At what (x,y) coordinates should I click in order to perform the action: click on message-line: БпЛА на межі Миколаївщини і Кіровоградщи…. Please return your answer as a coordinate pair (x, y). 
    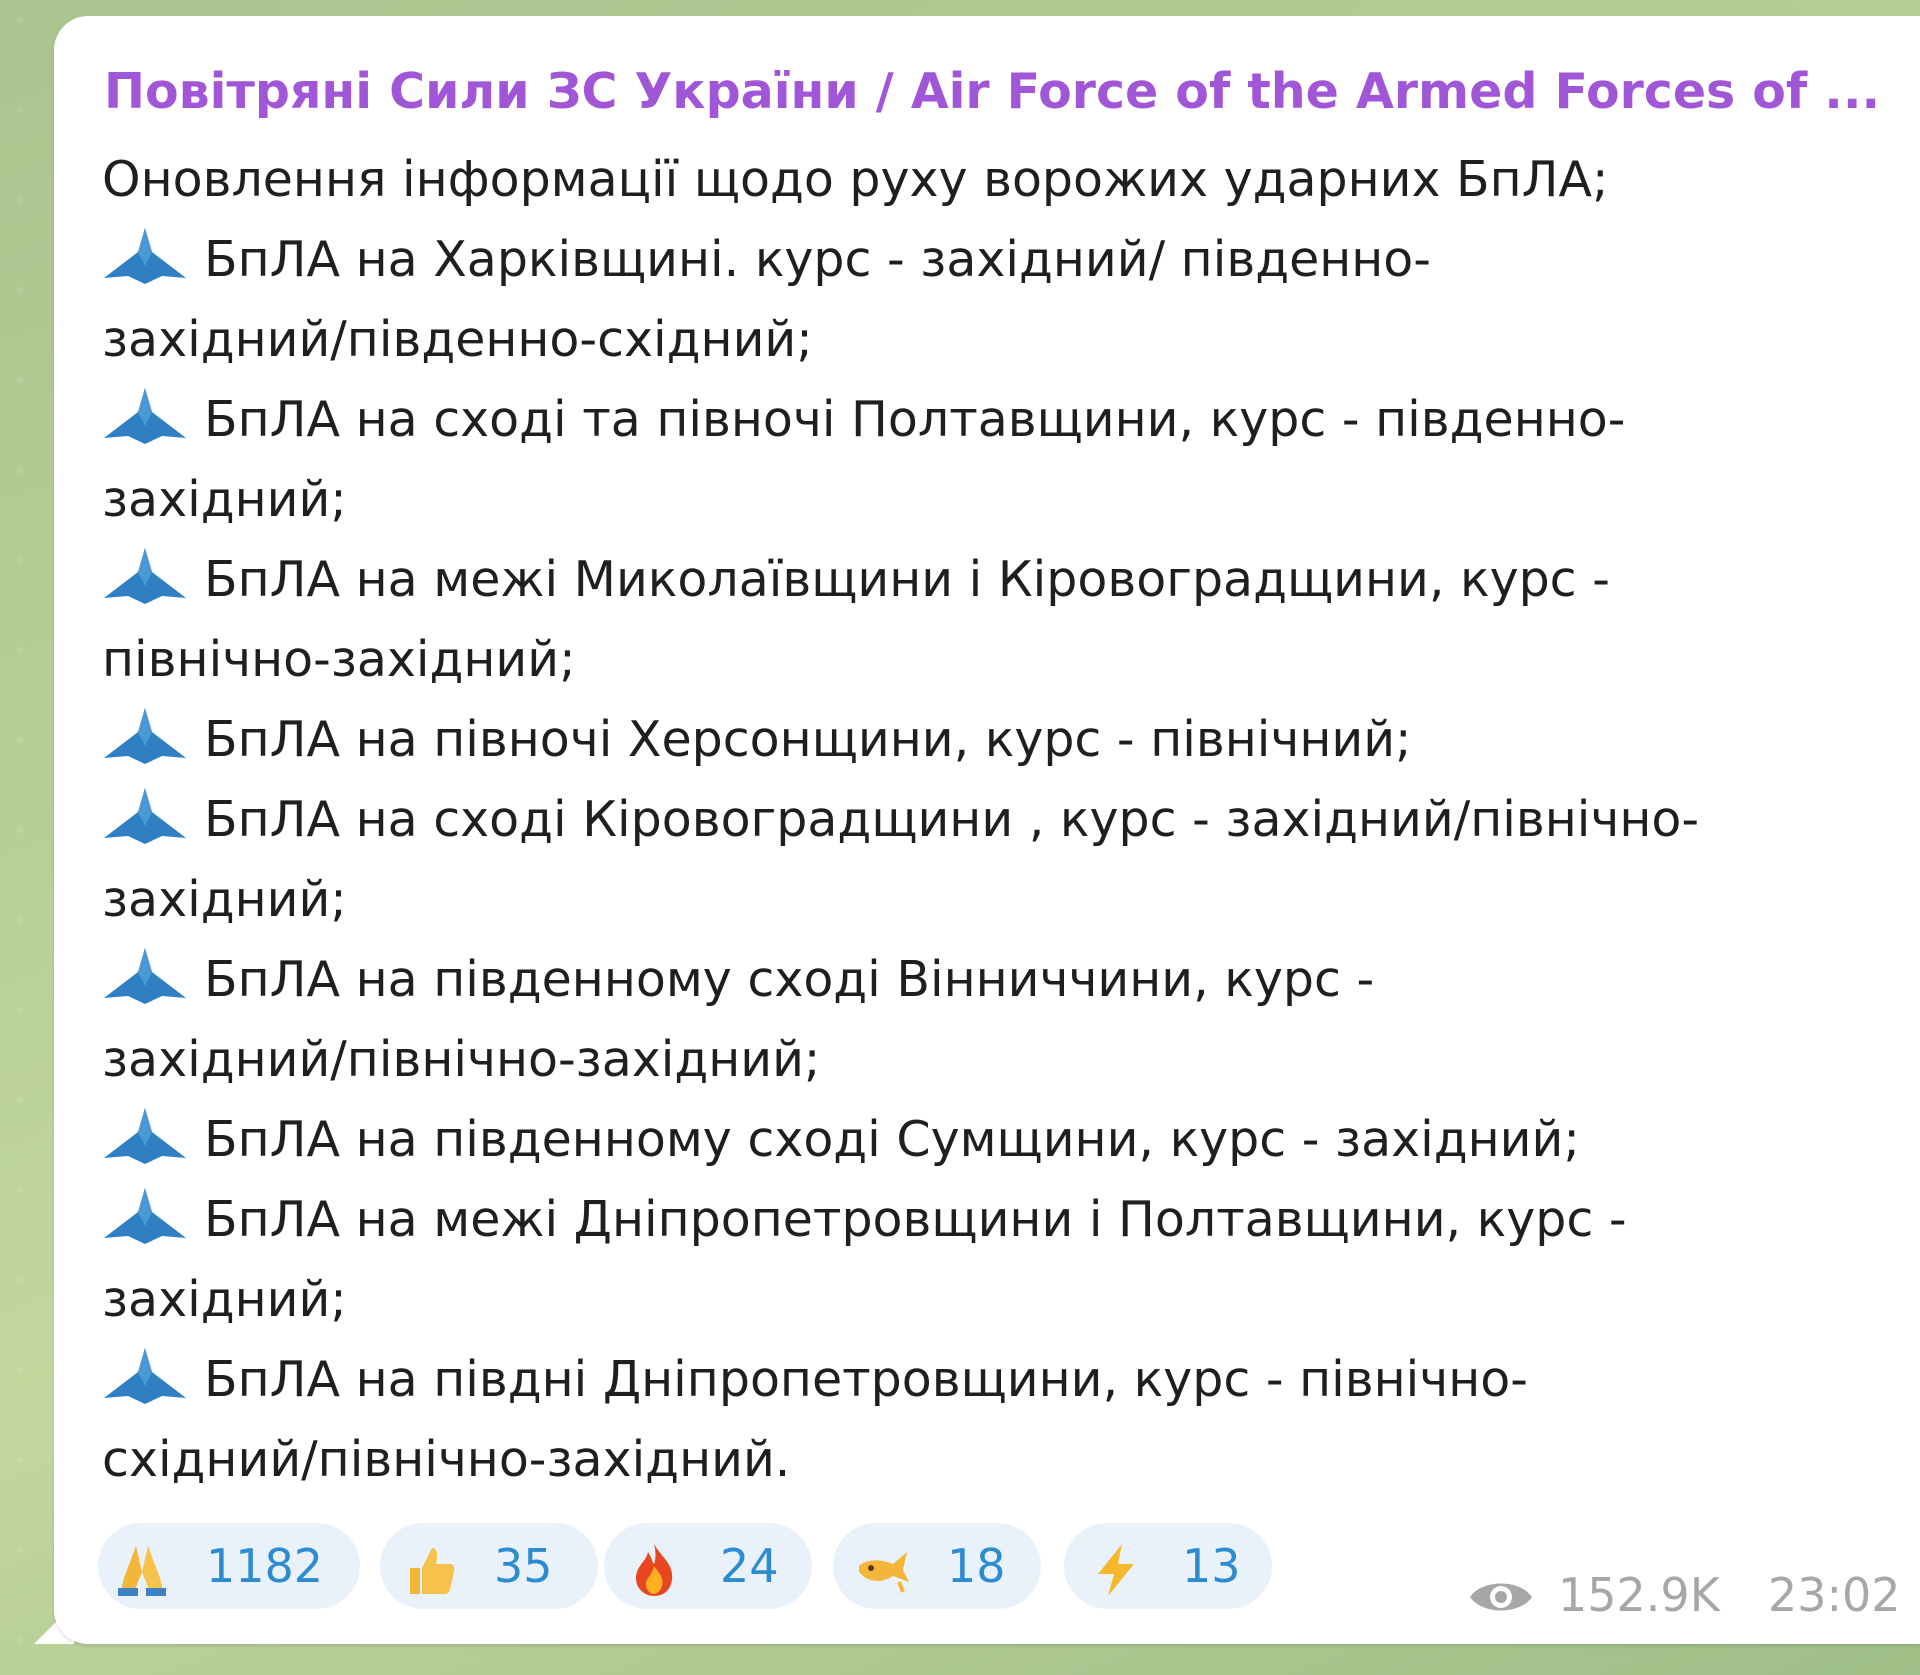
    Looking at the image, I should click on (997, 580).